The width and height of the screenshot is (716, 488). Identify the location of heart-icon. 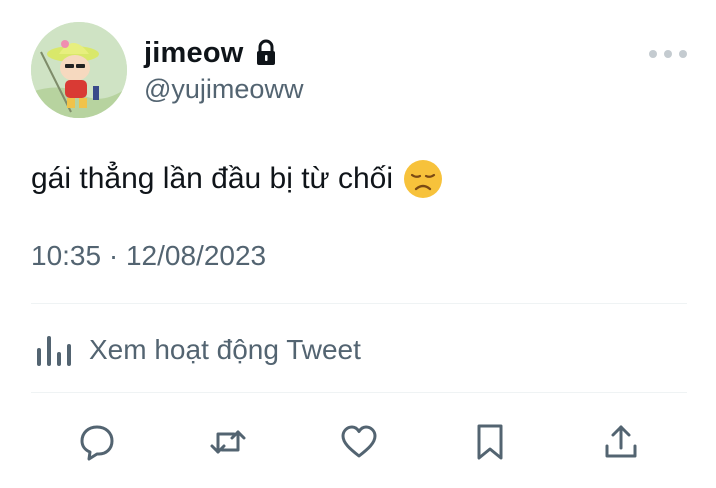
(359, 441).